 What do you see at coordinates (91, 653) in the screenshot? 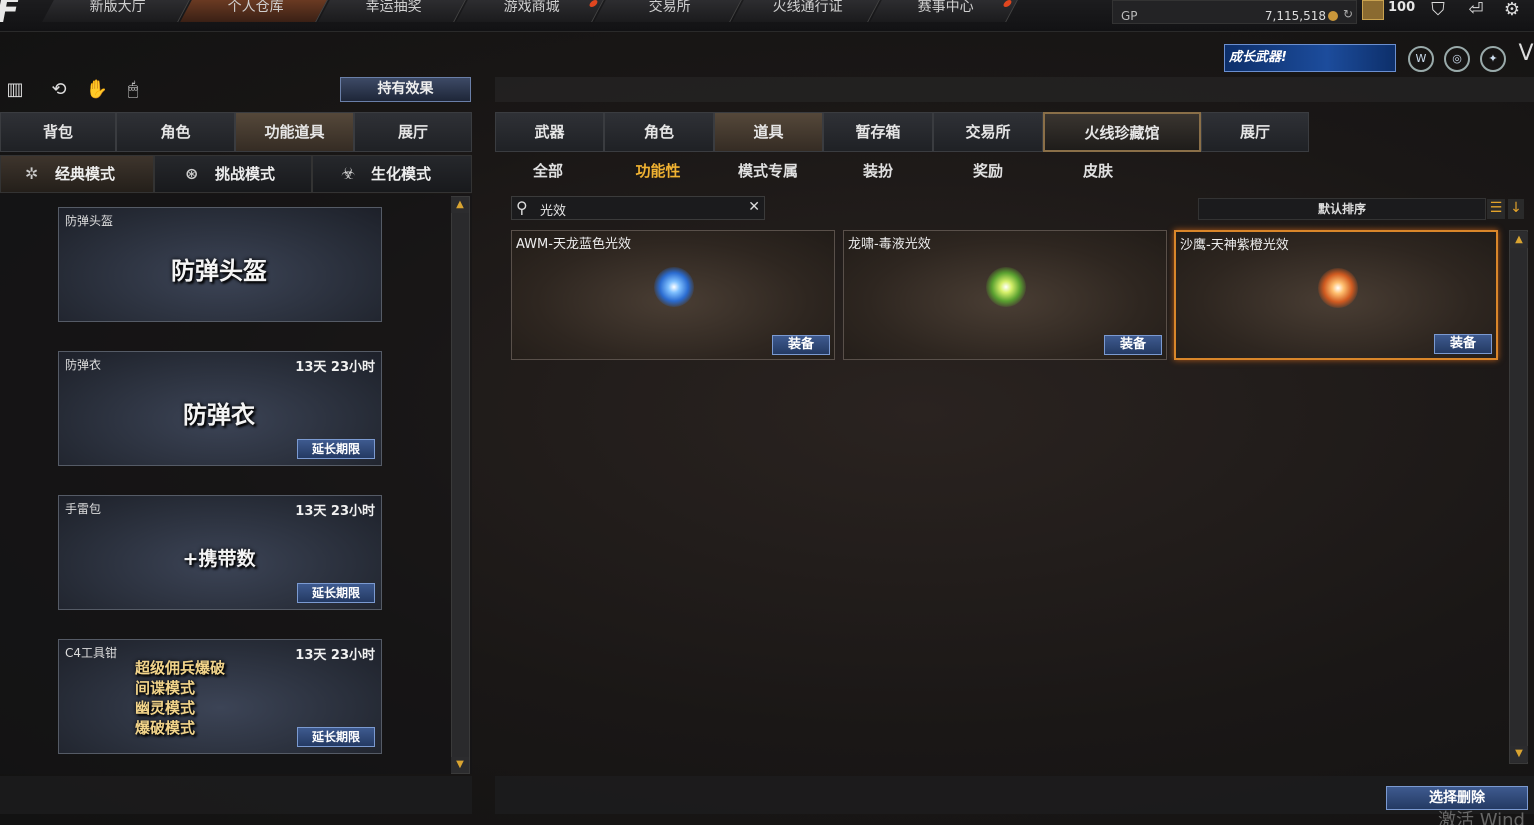
I see `item-name: C4工具钳` at bounding box center [91, 653].